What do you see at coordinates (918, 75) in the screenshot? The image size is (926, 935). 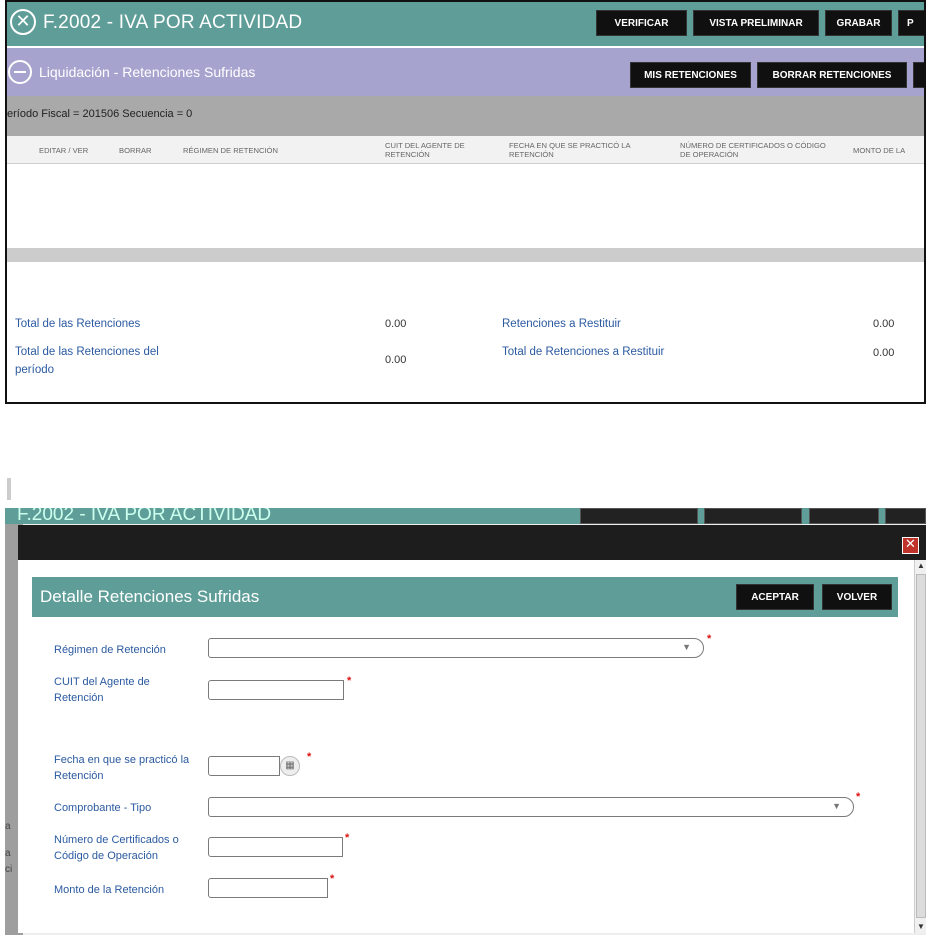 I see `extra-button` at bounding box center [918, 75].